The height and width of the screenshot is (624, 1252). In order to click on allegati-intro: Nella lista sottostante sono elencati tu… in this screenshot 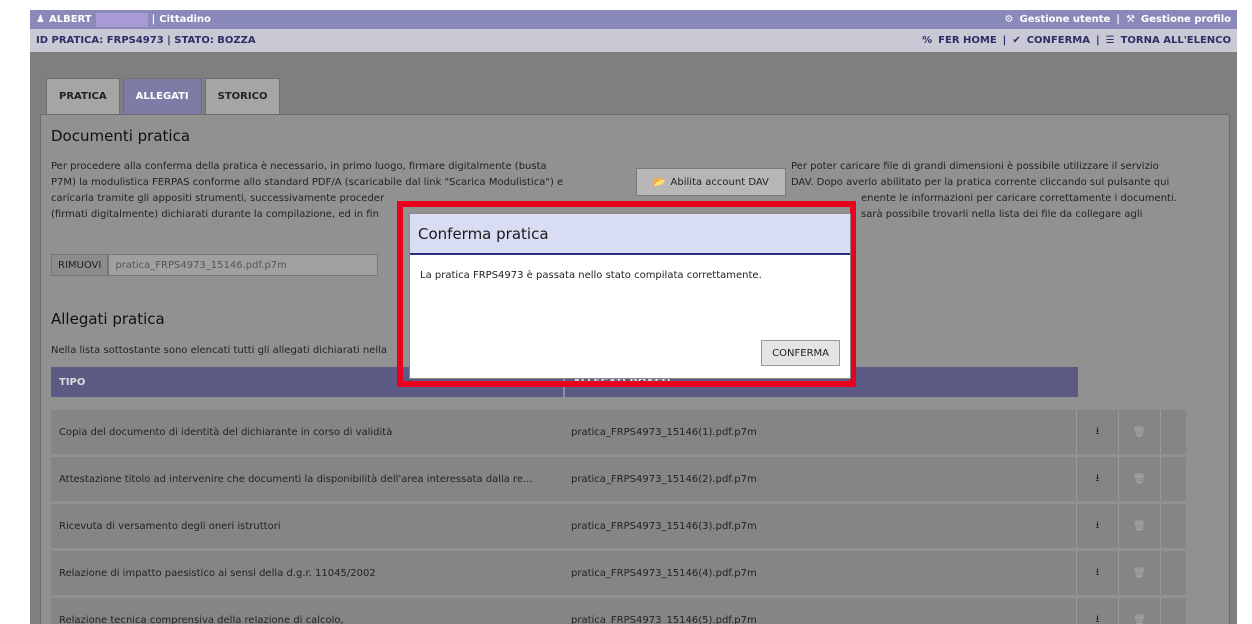, I will do `click(219, 350)`.